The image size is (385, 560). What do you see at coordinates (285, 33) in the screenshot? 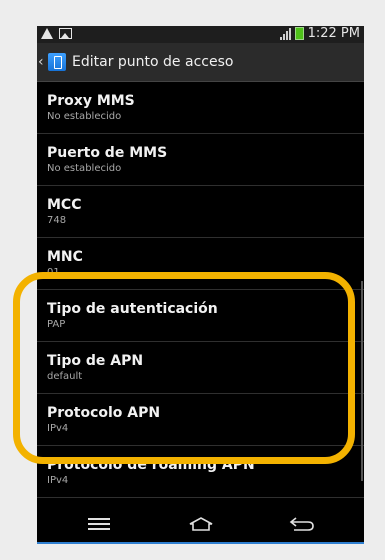
I see `signal-icon` at bounding box center [285, 33].